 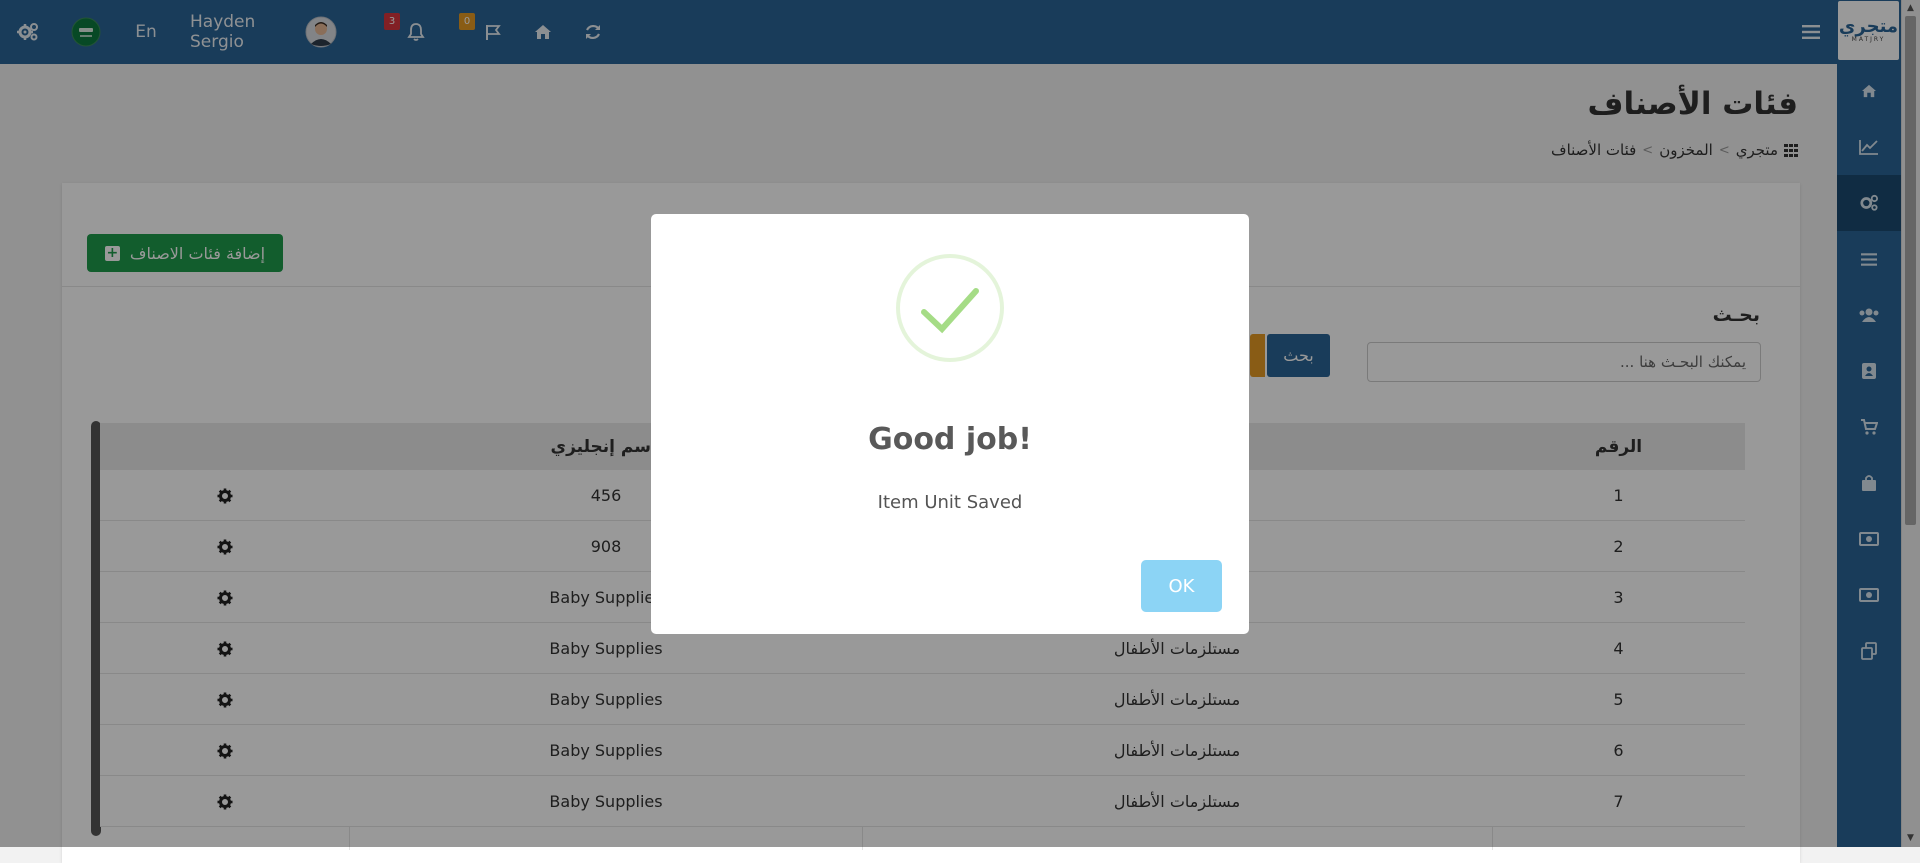 I want to click on dialog-message: Item Unit Saved, so click(x=950, y=502).